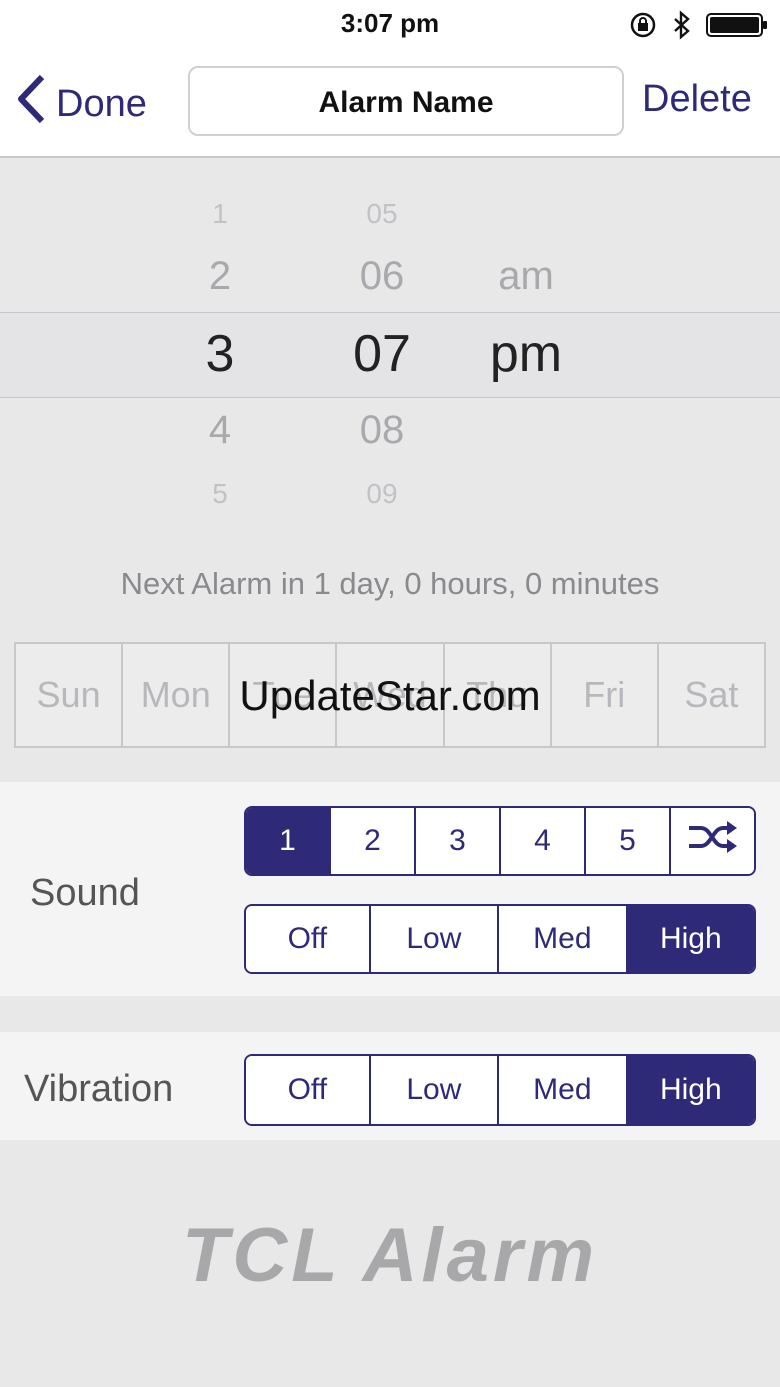 The height and width of the screenshot is (1387, 780). What do you see at coordinates (682, 25) in the screenshot?
I see `bluetooth-icon` at bounding box center [682, 25].